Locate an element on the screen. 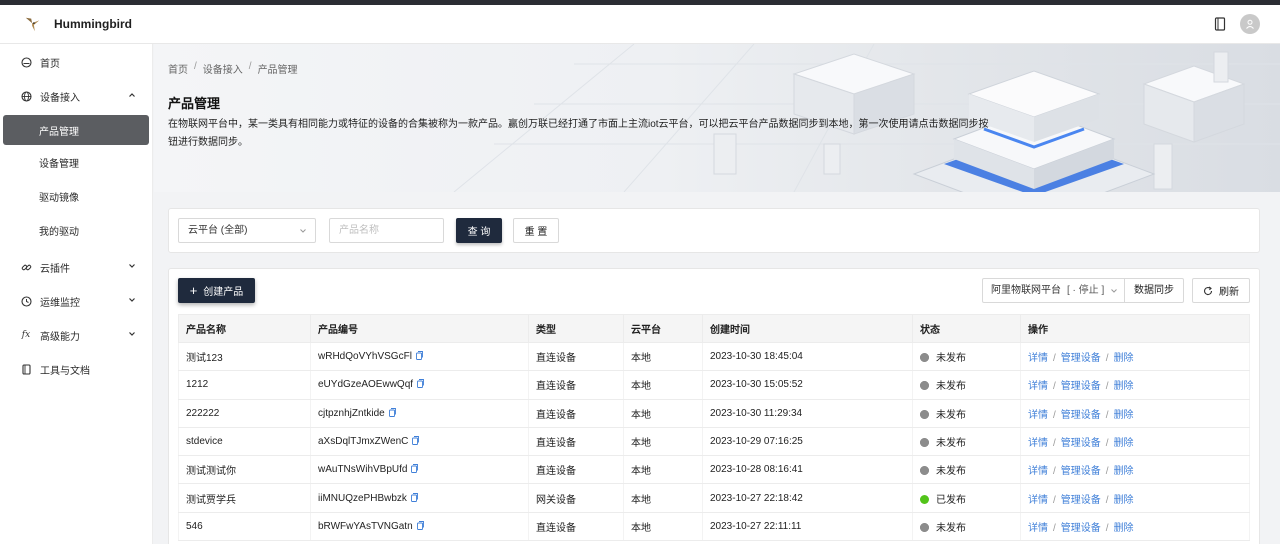 The height and width of the screenshot is (544, 1280). sidebar-item-product-management: 产品管理 is located at coordinates (76, 130).